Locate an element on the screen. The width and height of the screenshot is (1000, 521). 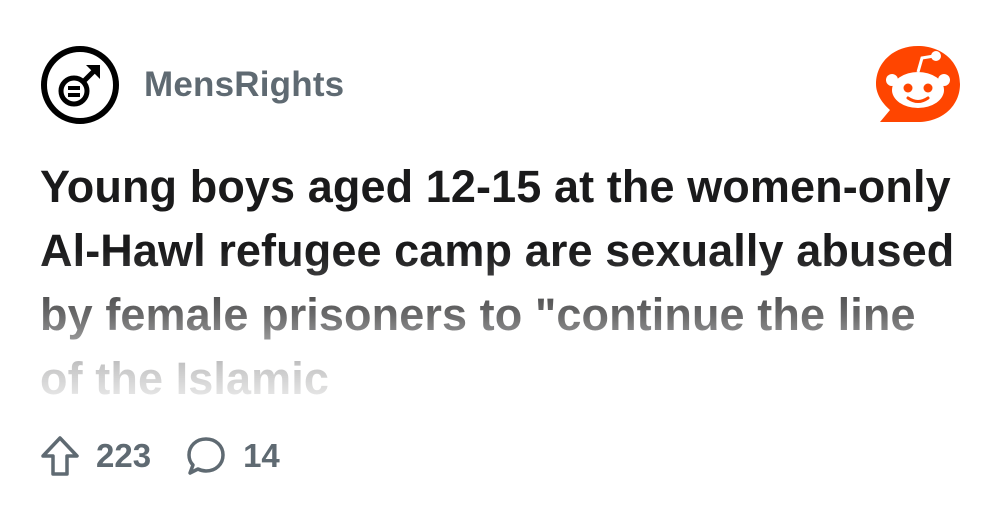
community-name: MensRights is located at coordinates (244, 85).